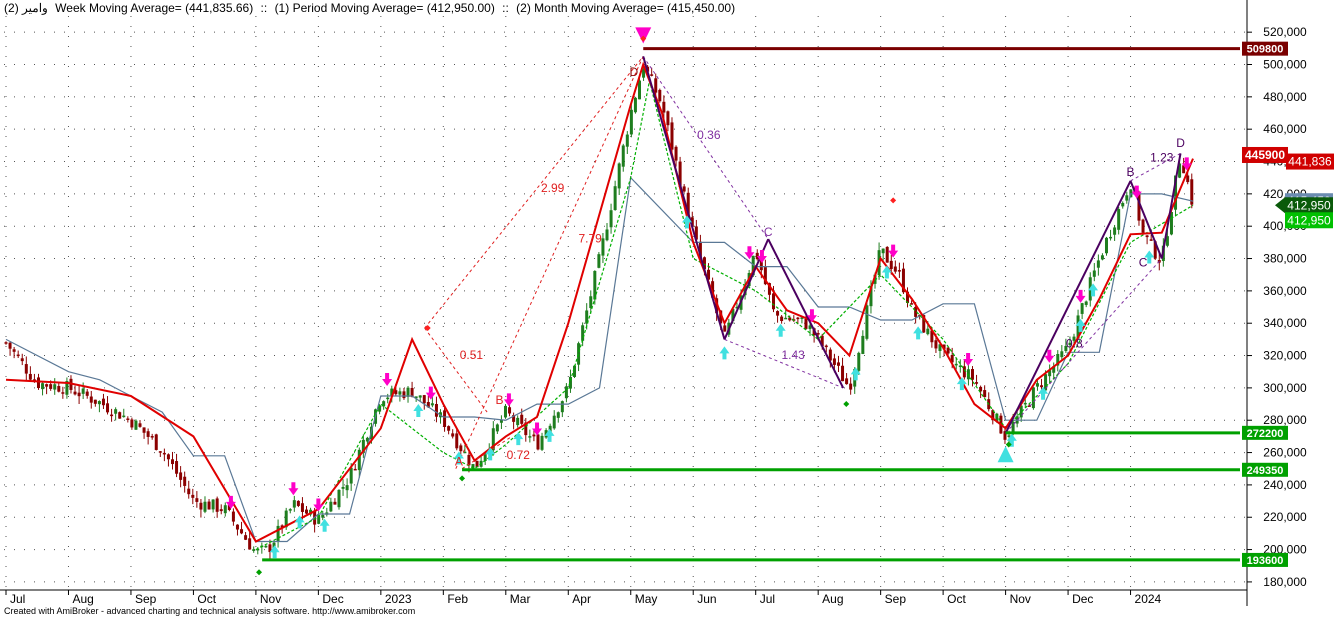 The height and width of the screenshot is (624, 1336). I want to click on y-tick-label: 220,000, so click(1285, 517).